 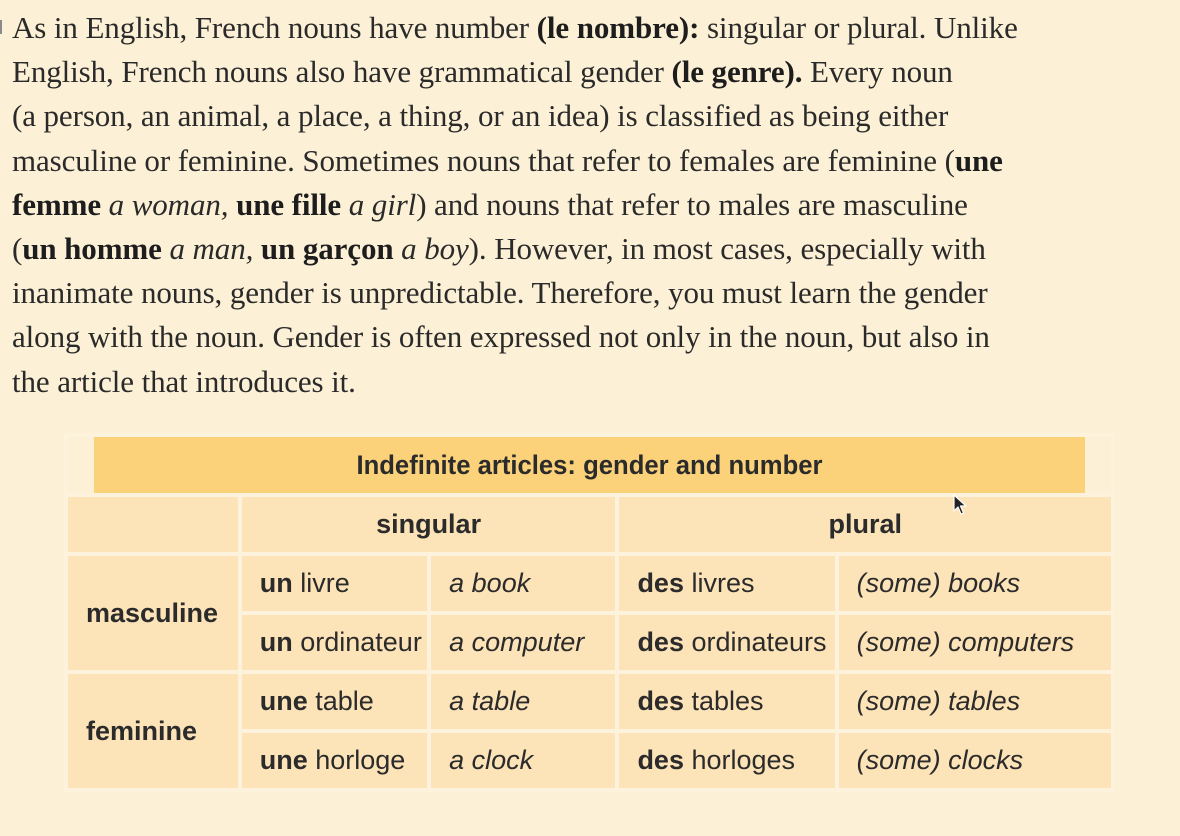 I want to click on noun: tables, so click(x=723, y=701).